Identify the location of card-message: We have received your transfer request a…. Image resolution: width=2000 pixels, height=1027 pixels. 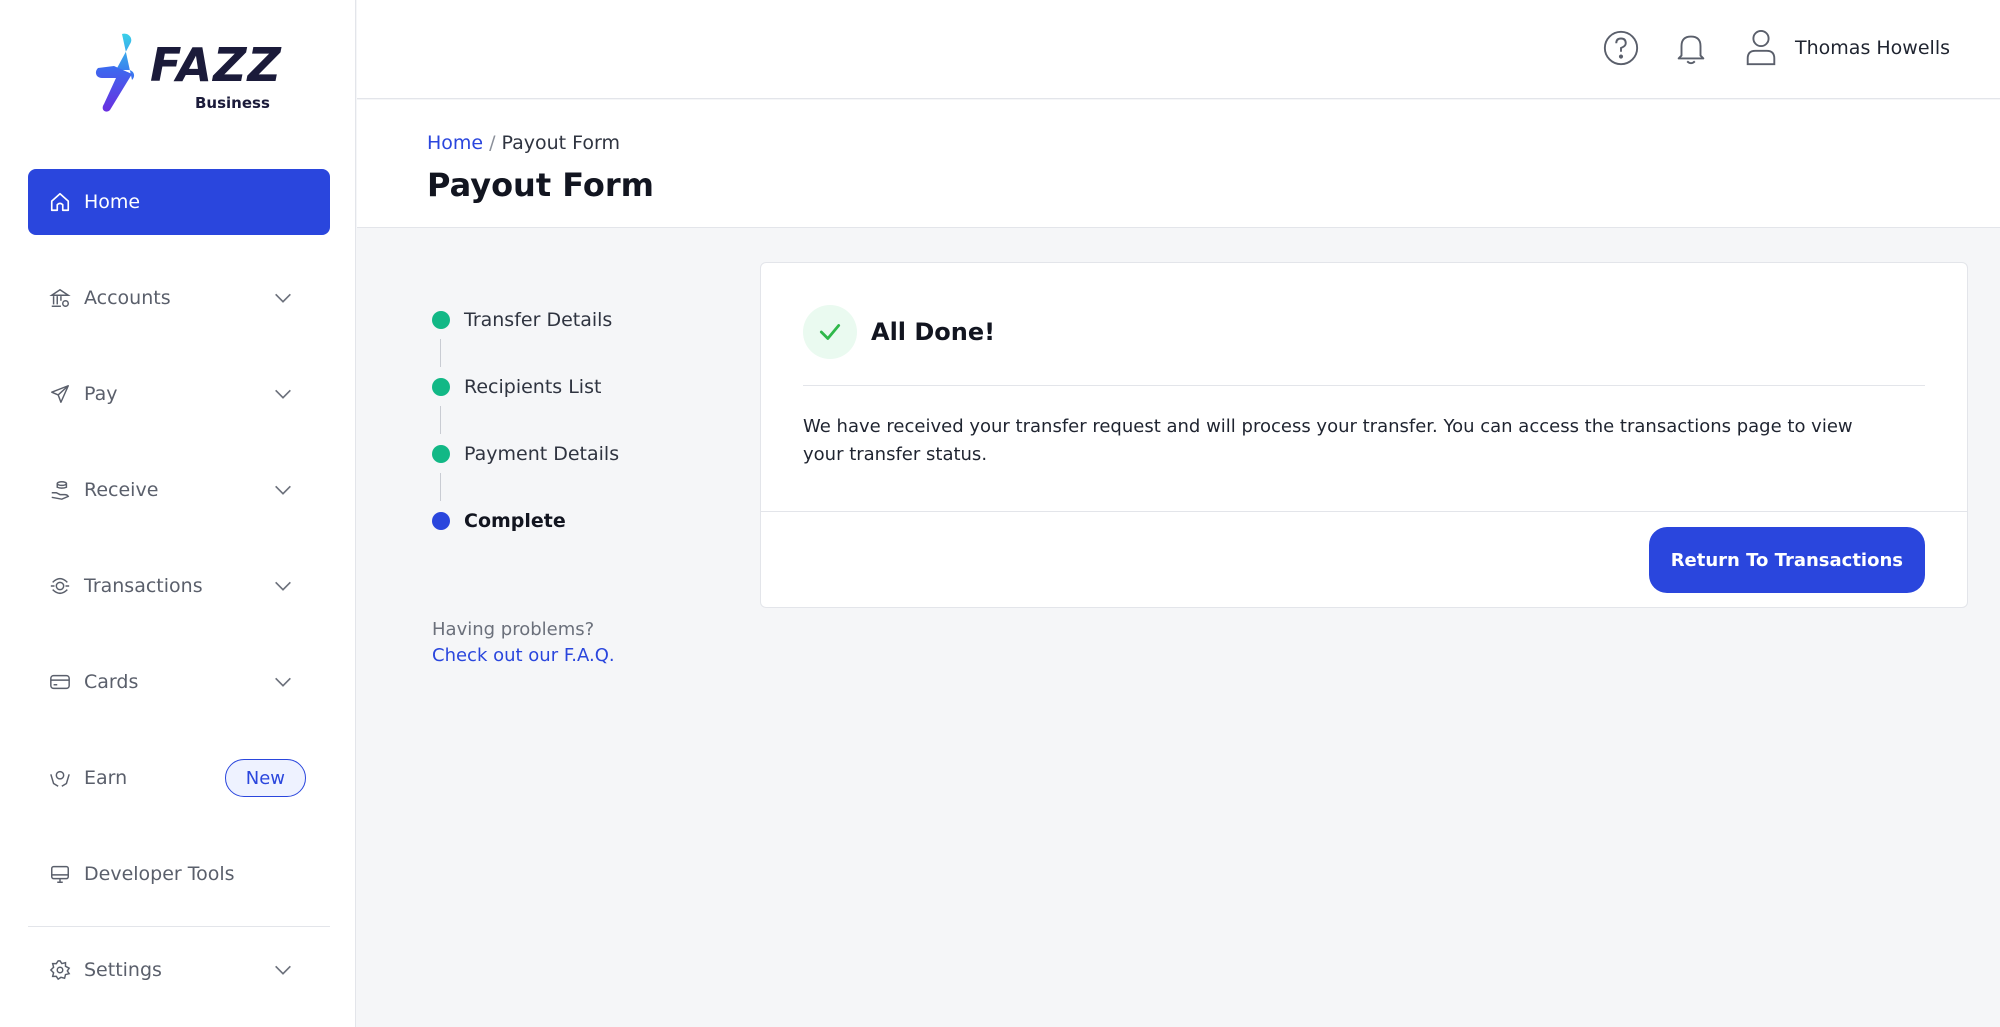
(1328, 440).